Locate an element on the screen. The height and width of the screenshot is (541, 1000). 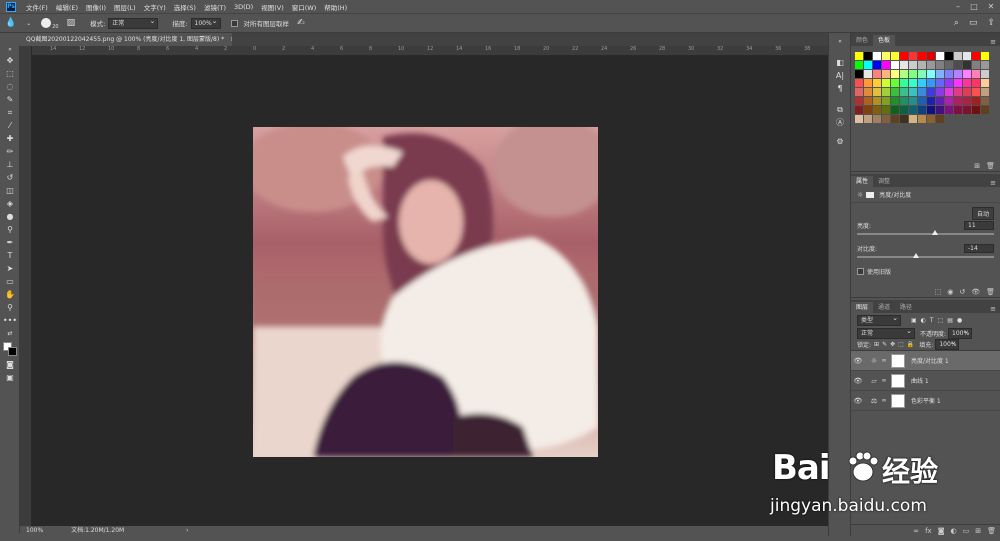
collapse-icon: » is located at coordinates (10, 50).